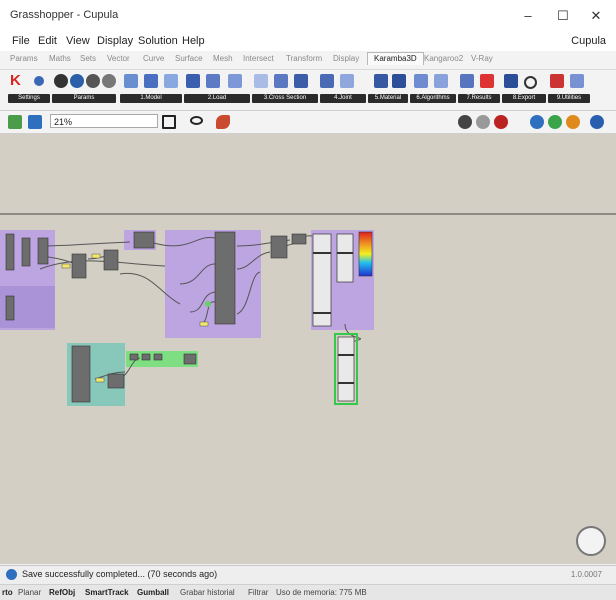 The image size is (616, 600). I want to click on export-settings-icon, so click(530, 82).